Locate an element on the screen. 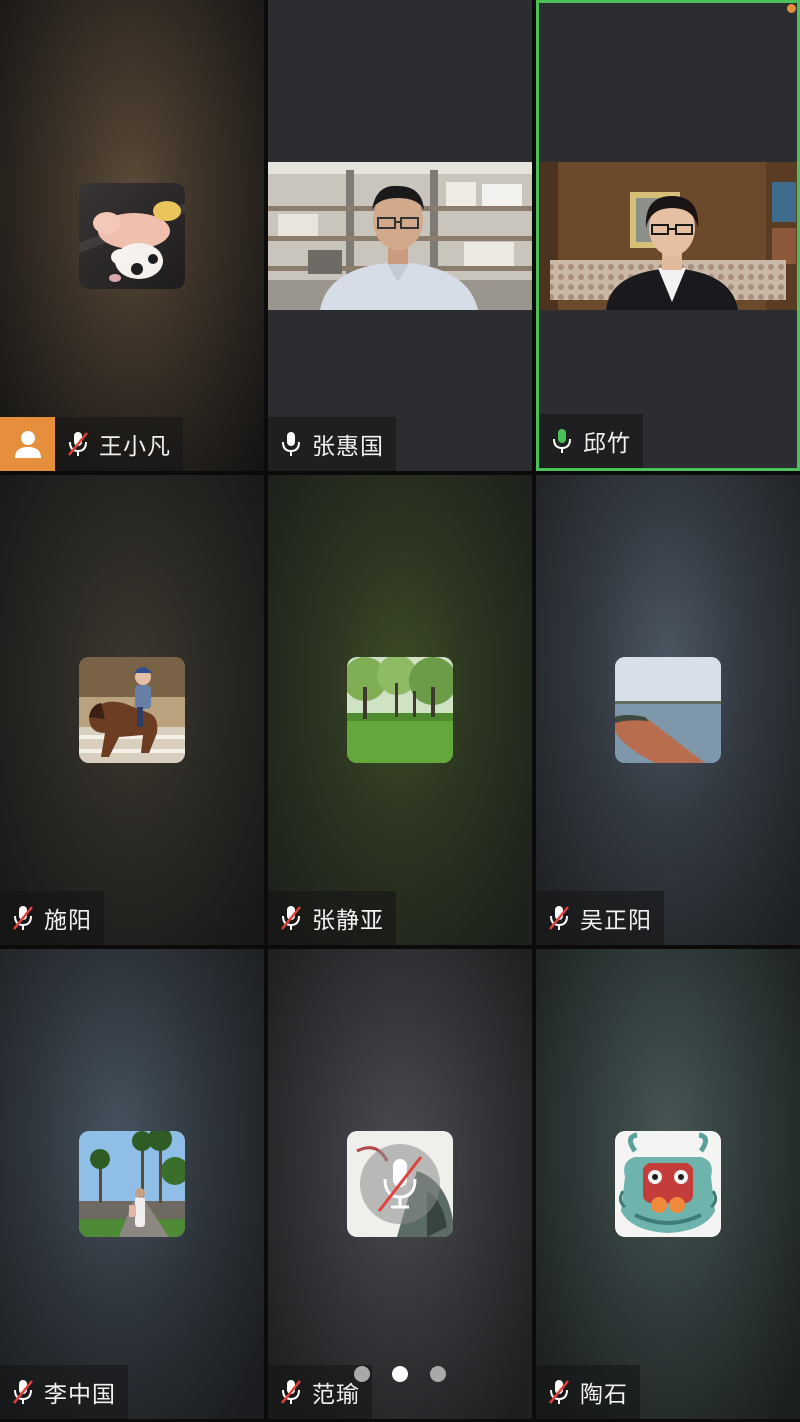 The image size is (800, 1422). page-indicator is located at coordinates (400, 1374).